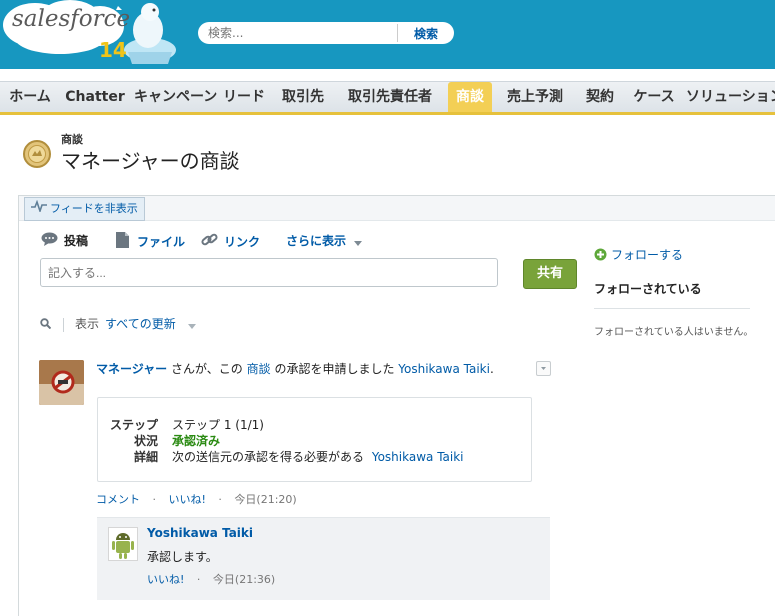 The width and height of the screenshot is (775, 616). What do you see at coordinates (122, 242) in the screenshot?
I see `file-icon` at bounding box center [122, 242].